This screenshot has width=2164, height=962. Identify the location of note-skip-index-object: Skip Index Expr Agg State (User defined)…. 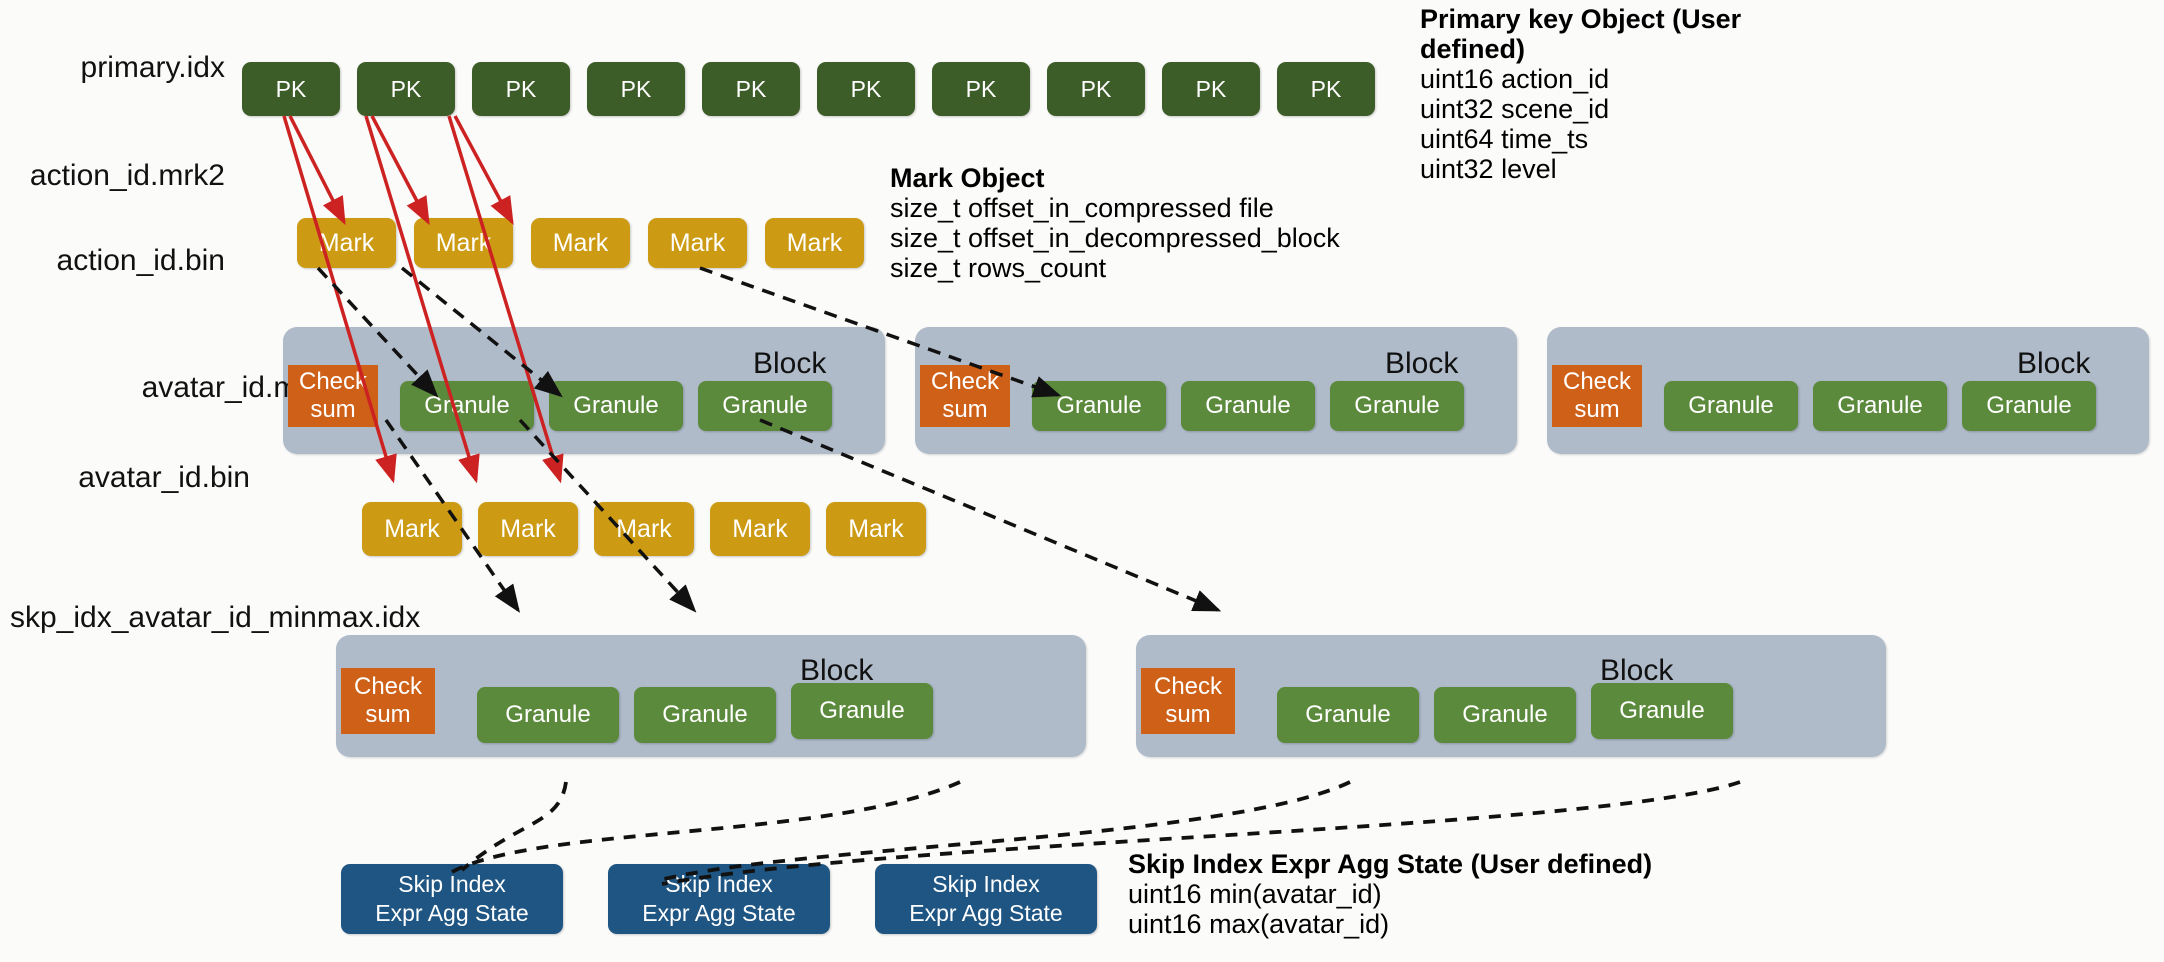
(1390, 894).